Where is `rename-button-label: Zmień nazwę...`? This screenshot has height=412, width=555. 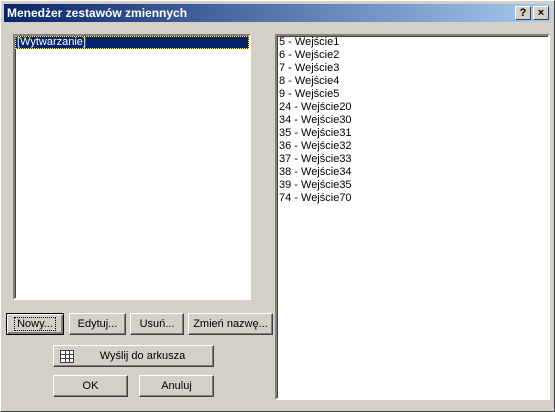
rename-button-label: Zmień nazwę... is located at coordinates (230, 324).